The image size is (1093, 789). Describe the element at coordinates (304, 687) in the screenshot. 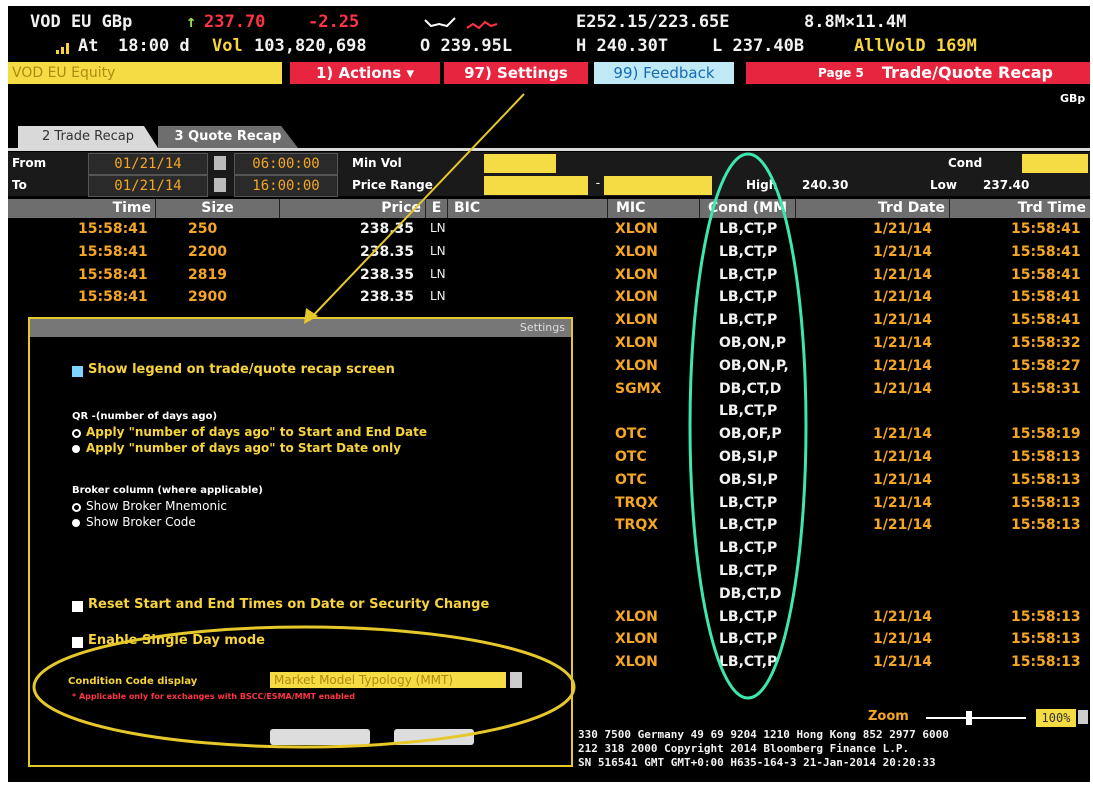

I see `annotation-ellipse-cond-display` at that location.